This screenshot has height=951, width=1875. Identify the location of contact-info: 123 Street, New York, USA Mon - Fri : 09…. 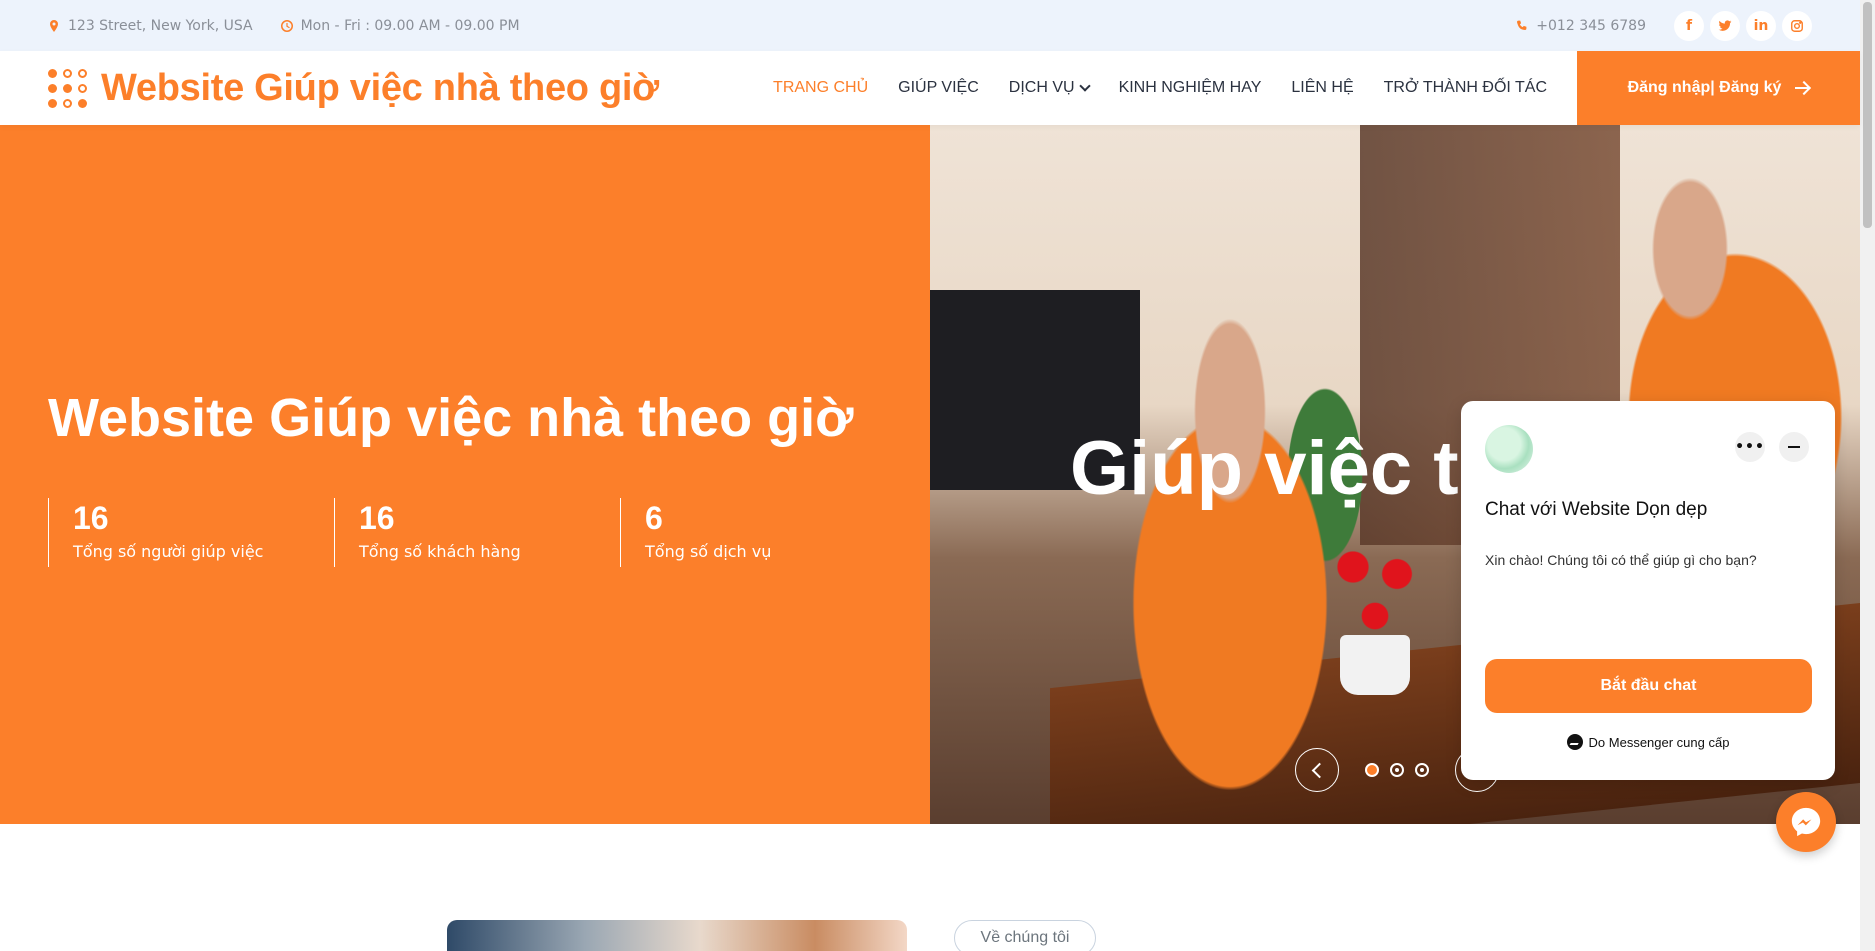
(284, 26).